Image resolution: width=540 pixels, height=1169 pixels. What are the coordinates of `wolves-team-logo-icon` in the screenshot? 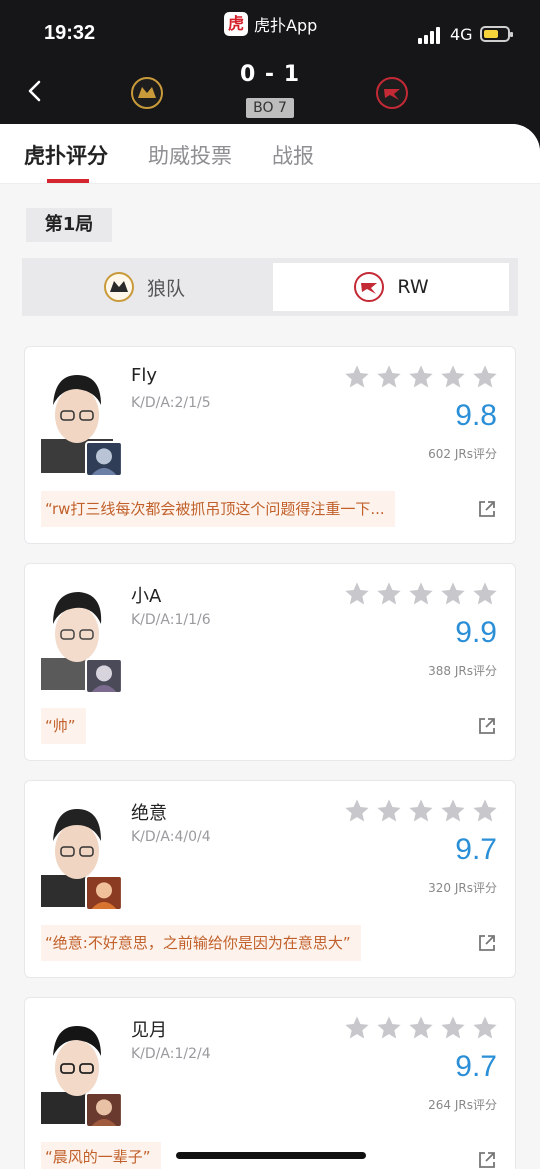 It's located at (118, 287).